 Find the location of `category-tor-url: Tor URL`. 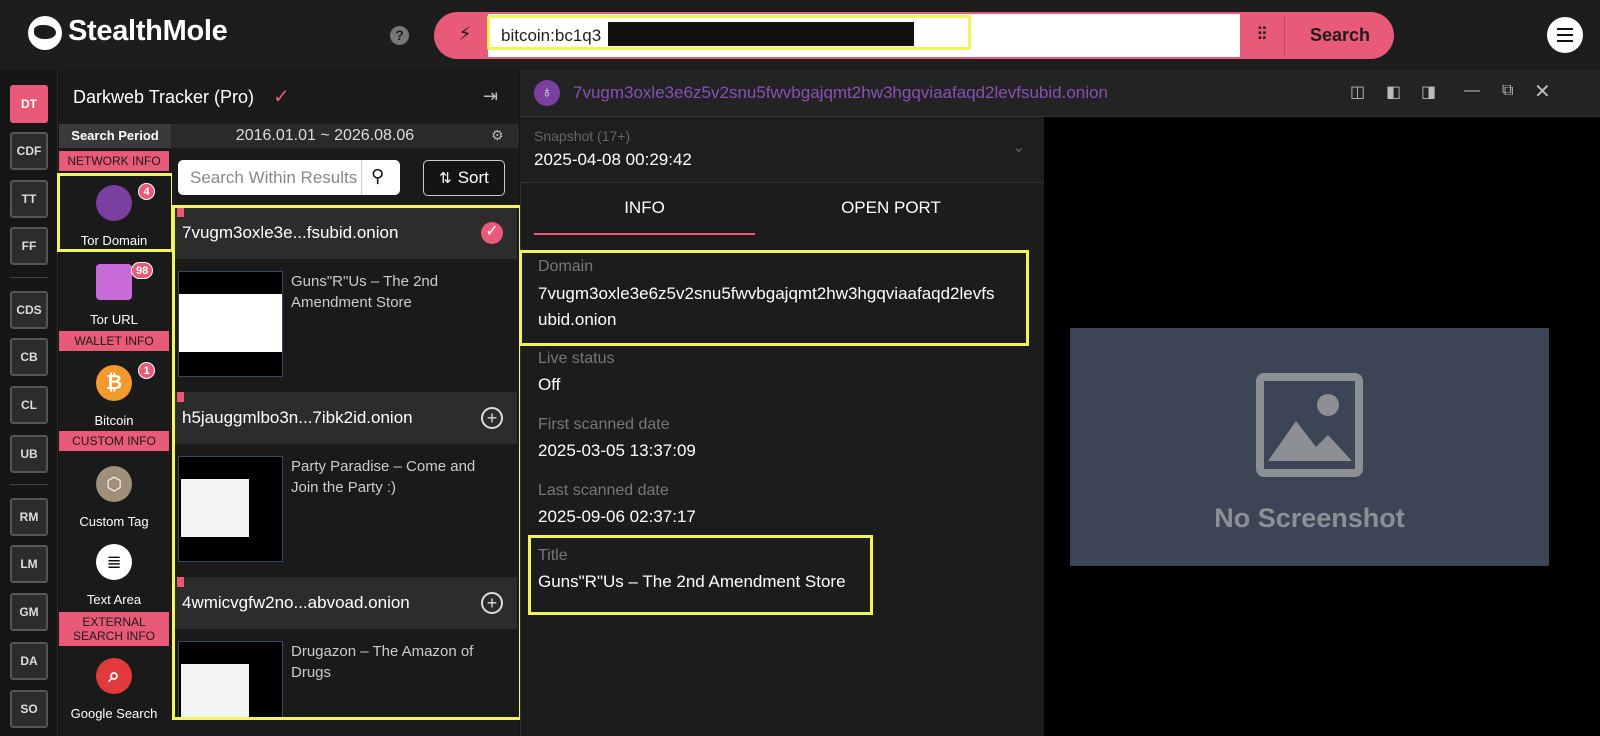

category-tor-url: Tor URL is located at coordinates (114, 293).